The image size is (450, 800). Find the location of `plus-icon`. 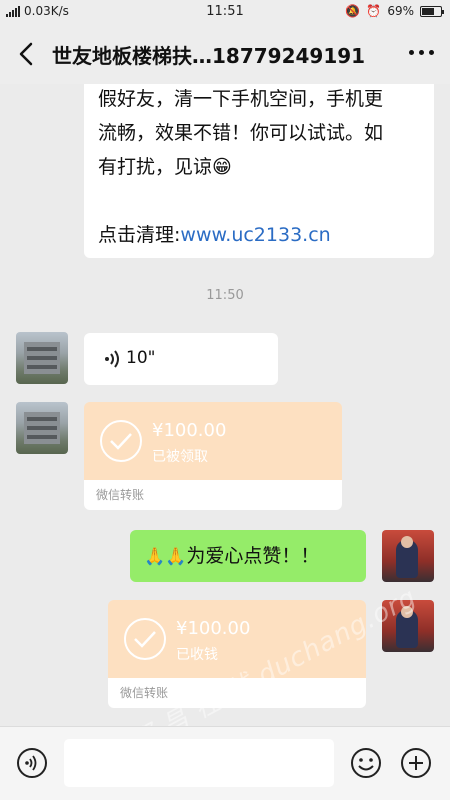

plus-icon is located at coordinates (416, 763).